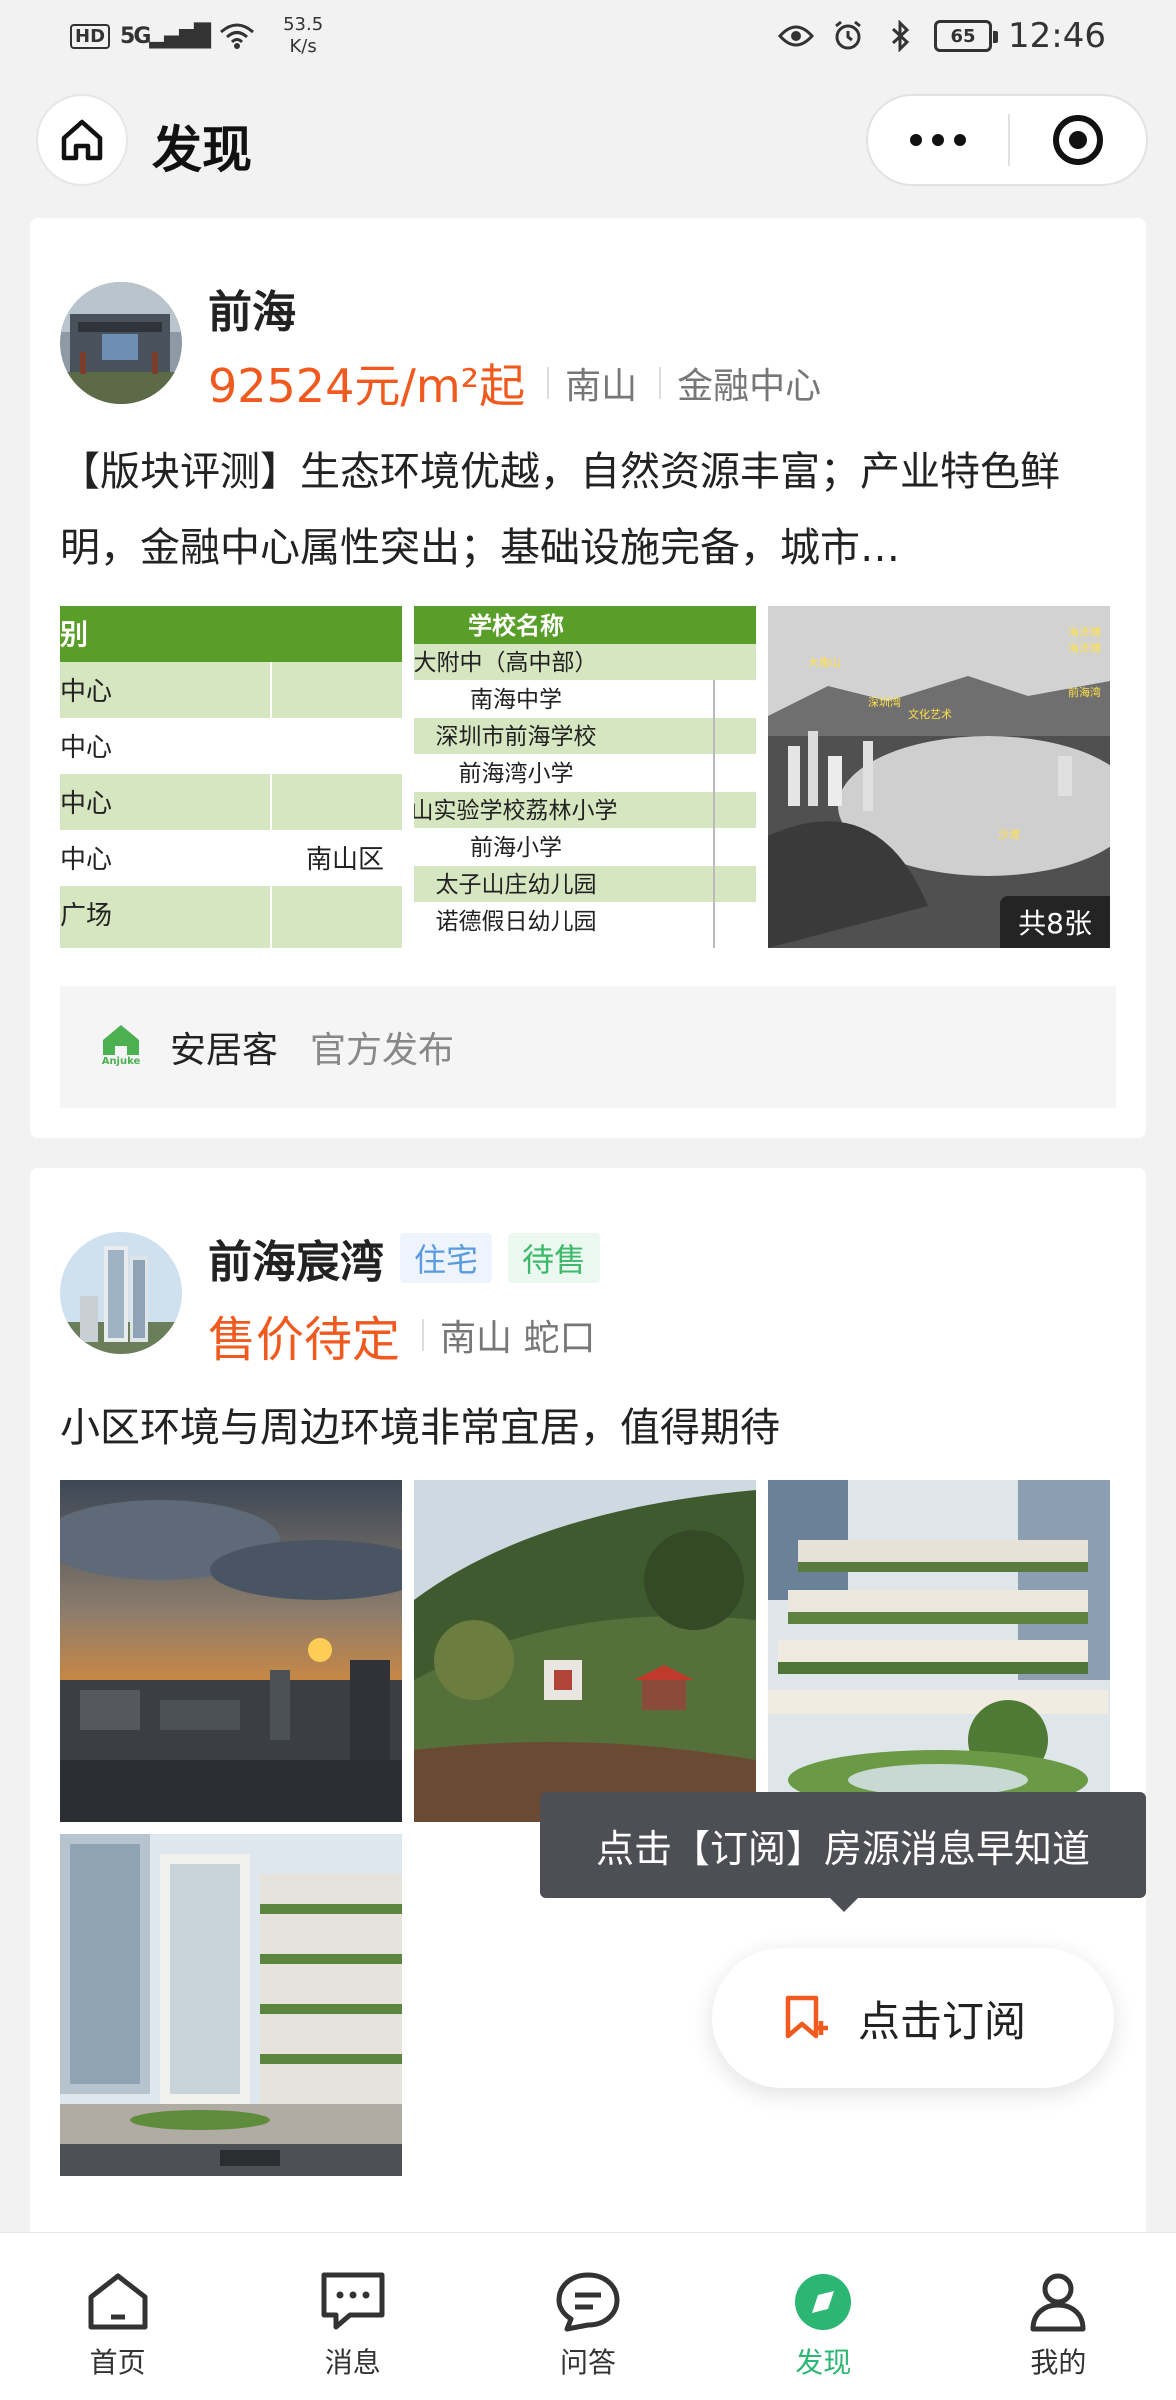 This screenshot has width=1176, height=2400. Describe the element at coordinates (165, 36) in the screenshot. I see `signal-icon: 5G▂▄▆█` at that location.